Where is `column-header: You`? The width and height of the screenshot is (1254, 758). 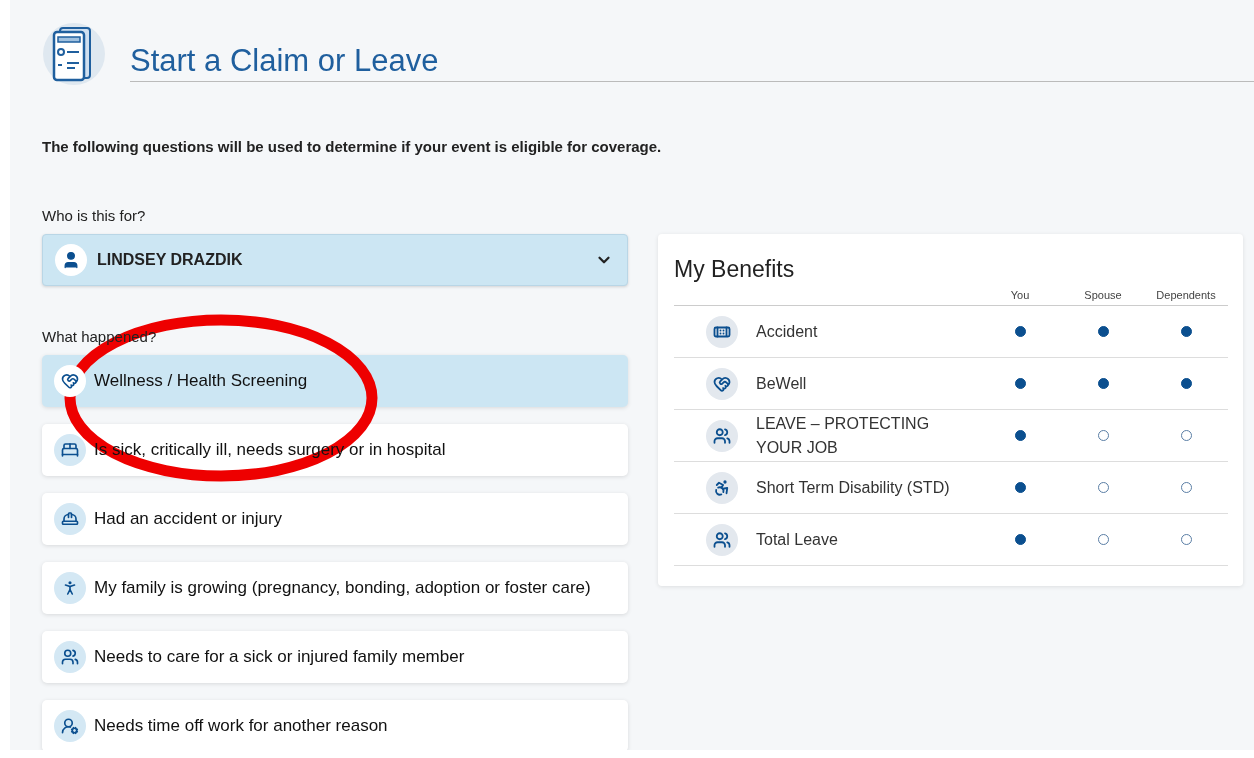
column-header: You is located at coordinates (1020, 297).